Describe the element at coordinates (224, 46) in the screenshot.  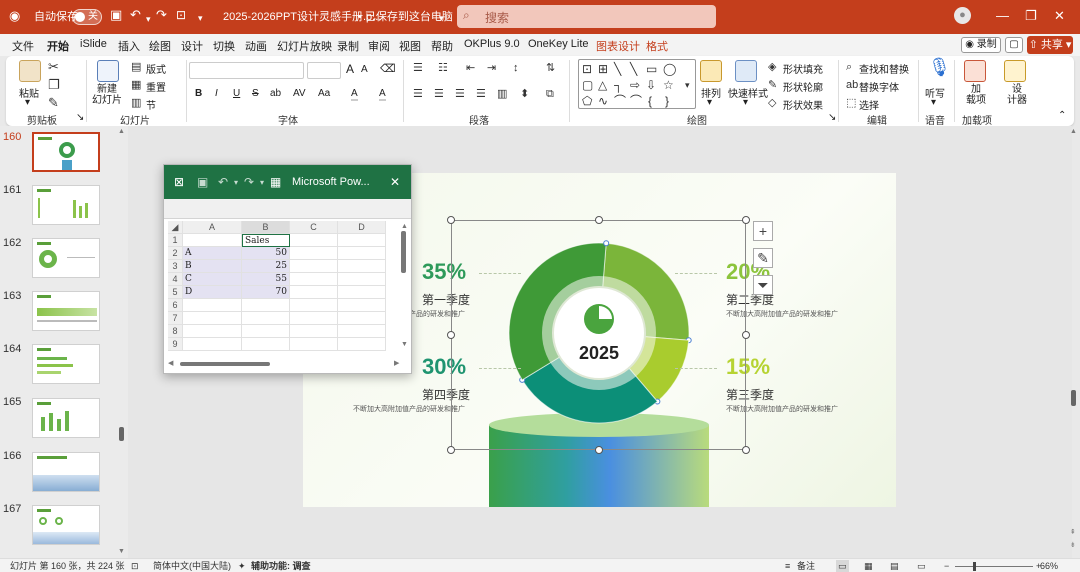
I see `tab-transitions: 切换` at that location.